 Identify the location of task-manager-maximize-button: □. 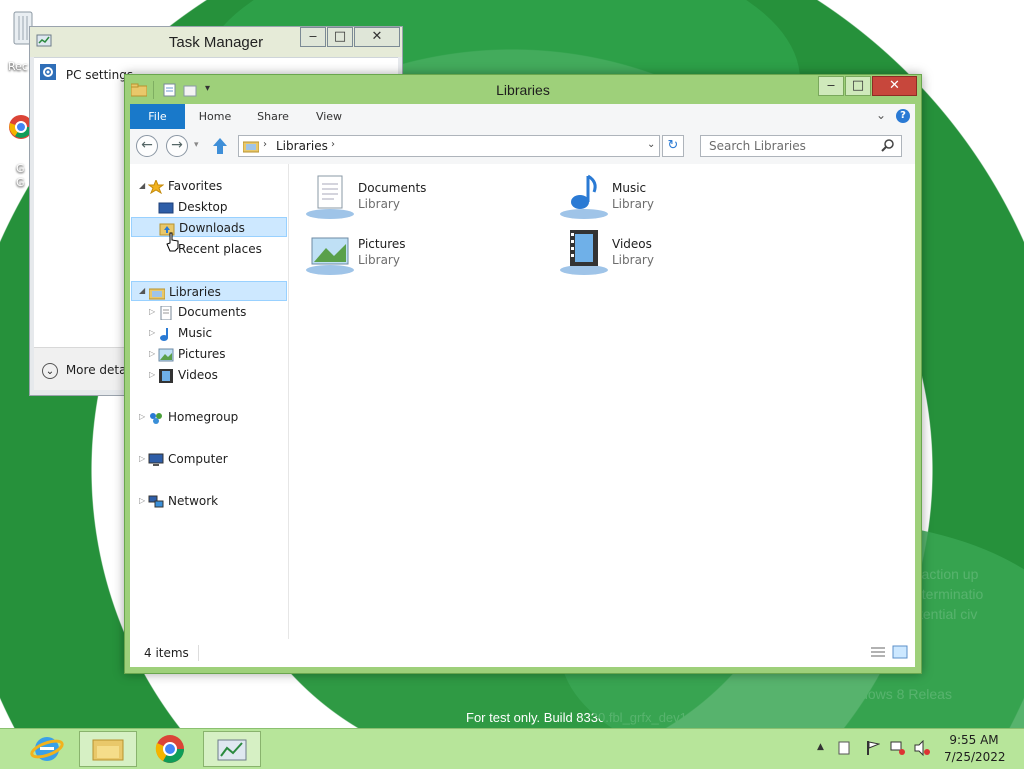
(340, 37).